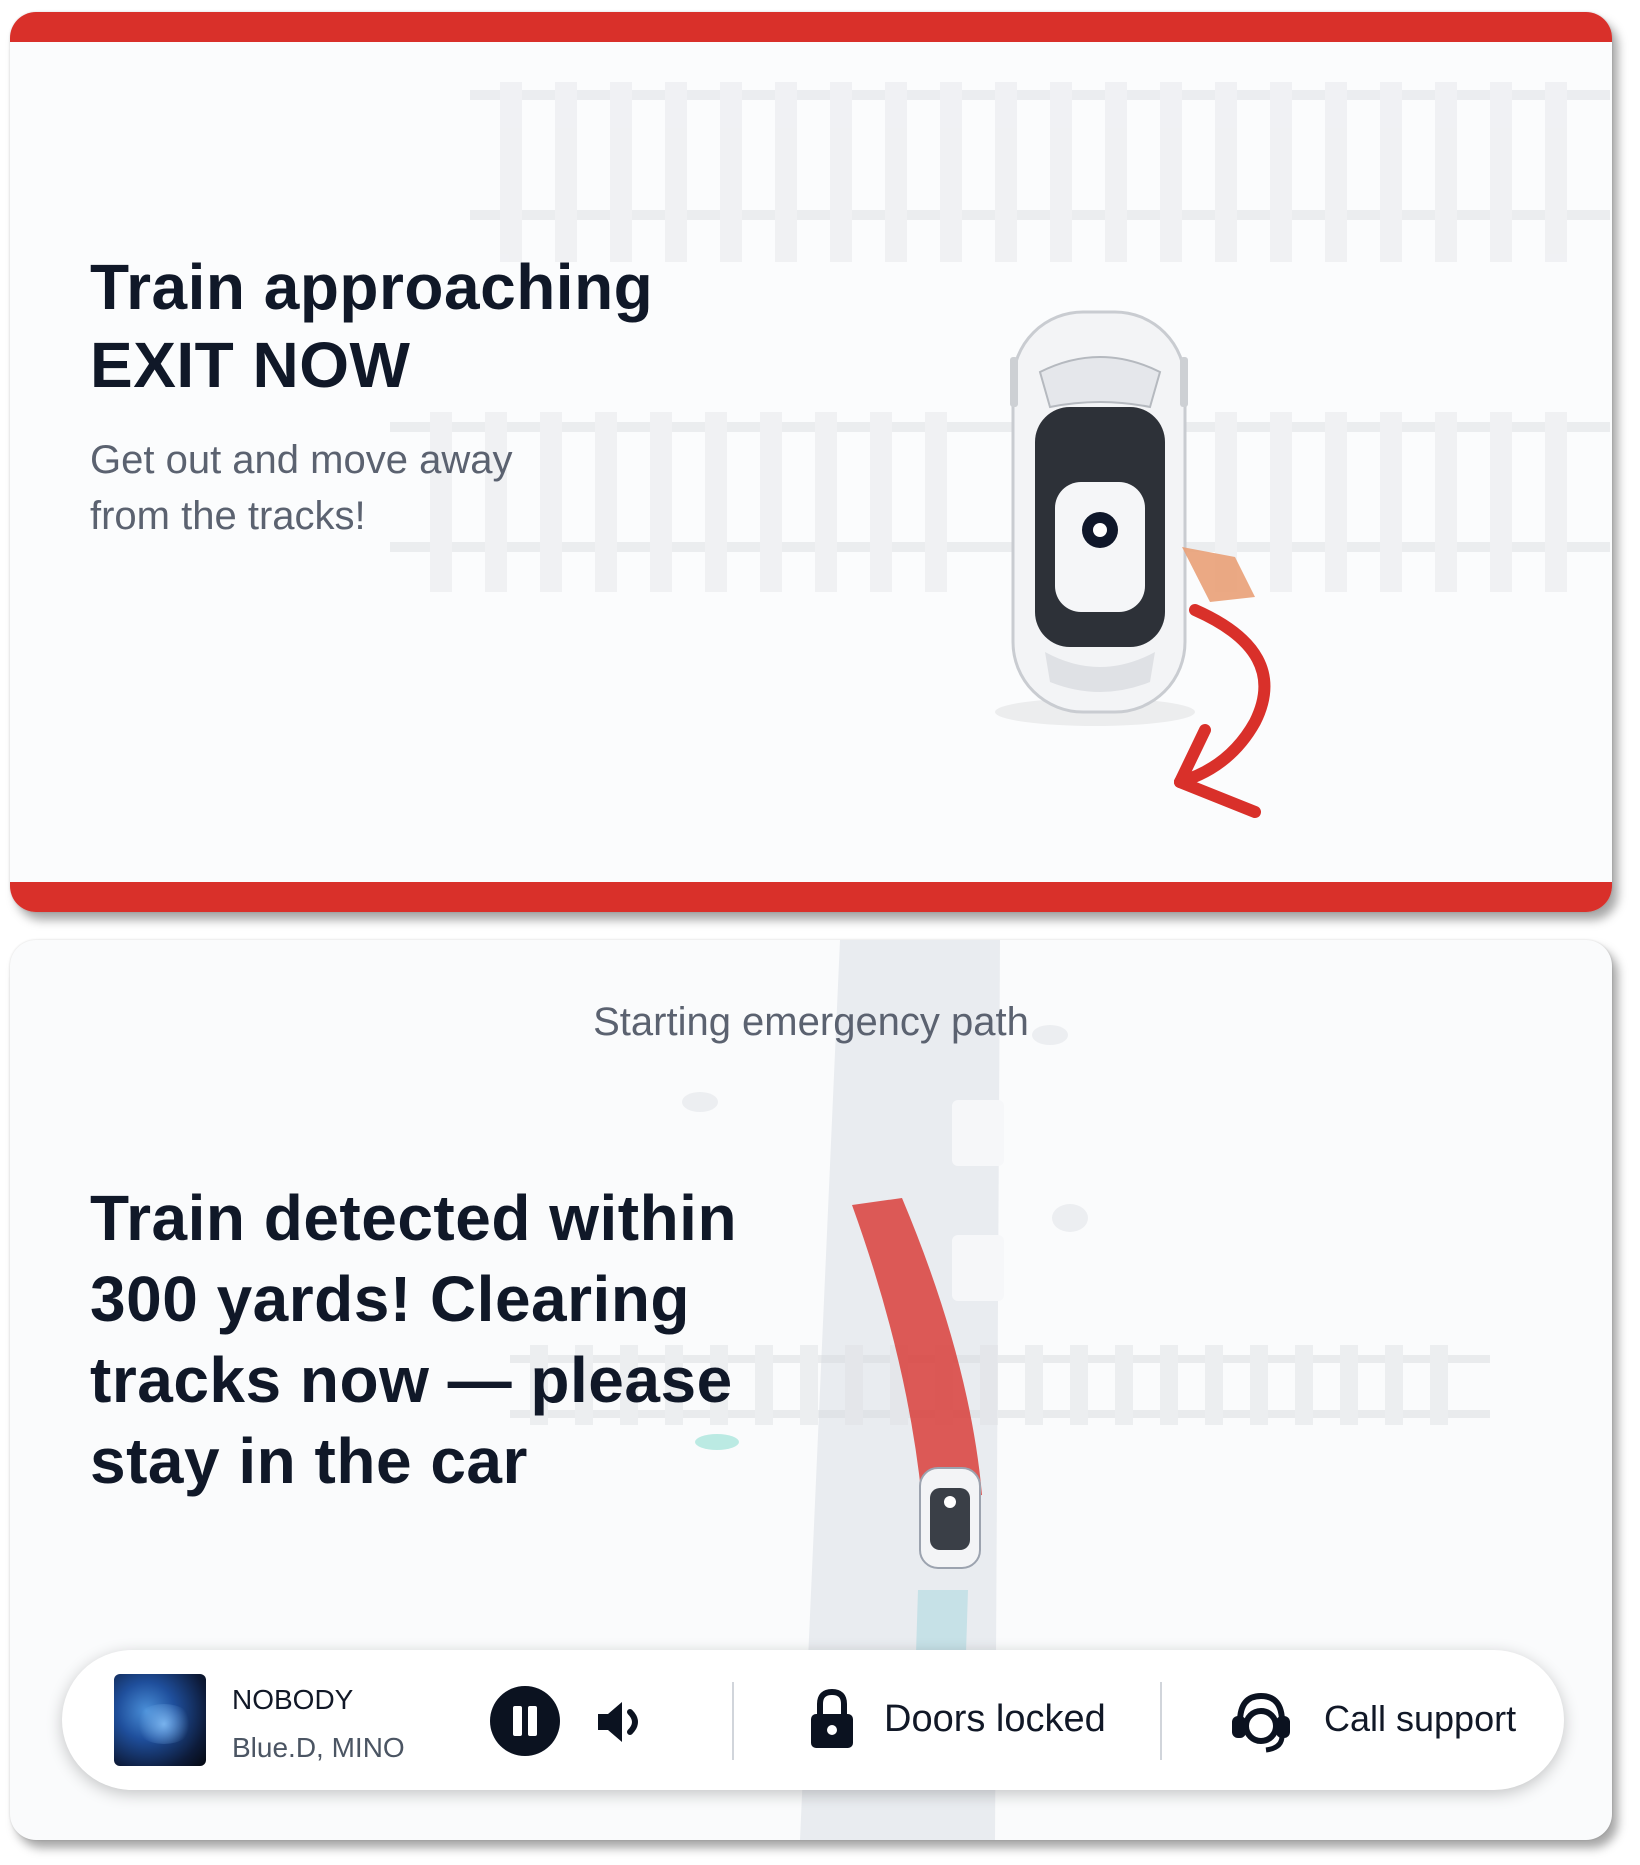 The height and width of the screenshot is (1865, 1640). Describe the element at coordinates (292, 1700) in the screenshot. I see `track-title: NOBODY` at that location.